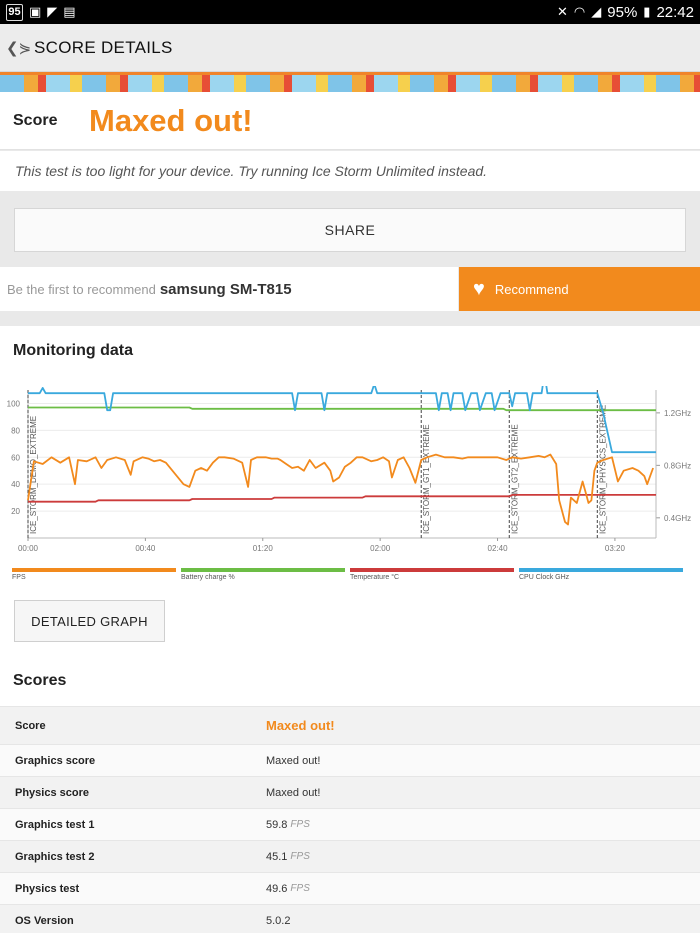 This screenshot has width=700, height=933. Describe the element at coordinates (94, 574) in the screenshot. I see `legend-item: FPS` at that location.